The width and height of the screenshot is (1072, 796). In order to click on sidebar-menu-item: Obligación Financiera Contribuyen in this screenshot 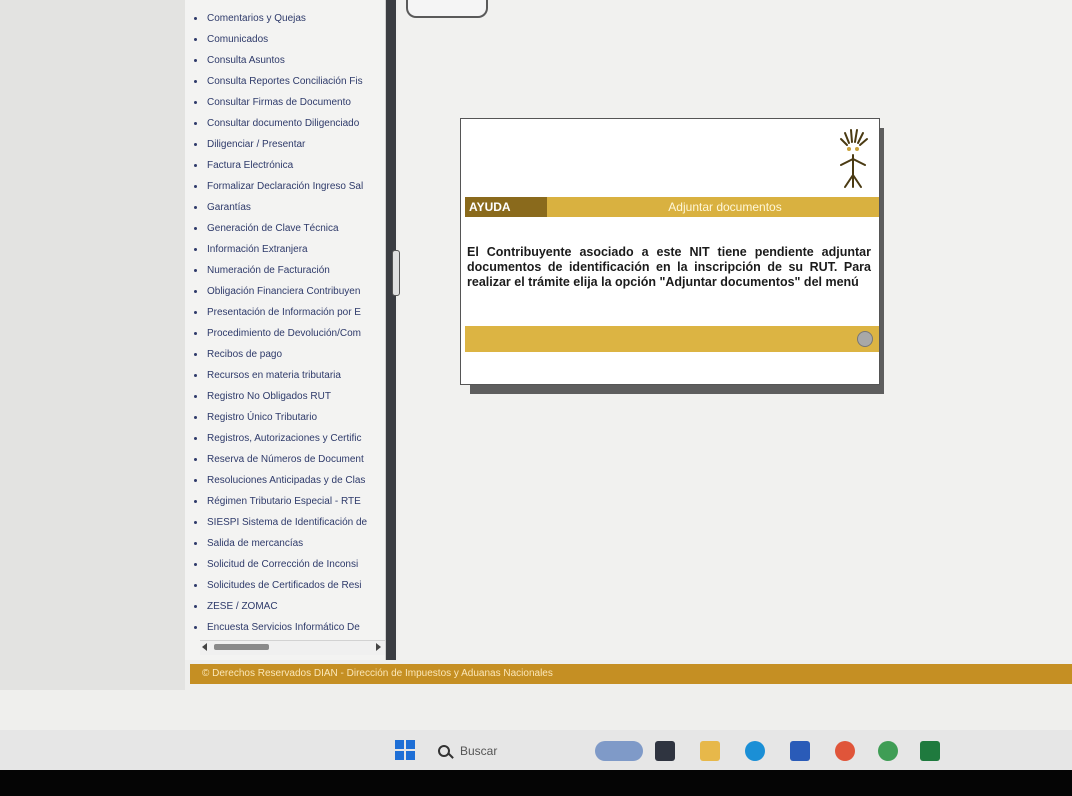, I will do `click(285, 291)`.